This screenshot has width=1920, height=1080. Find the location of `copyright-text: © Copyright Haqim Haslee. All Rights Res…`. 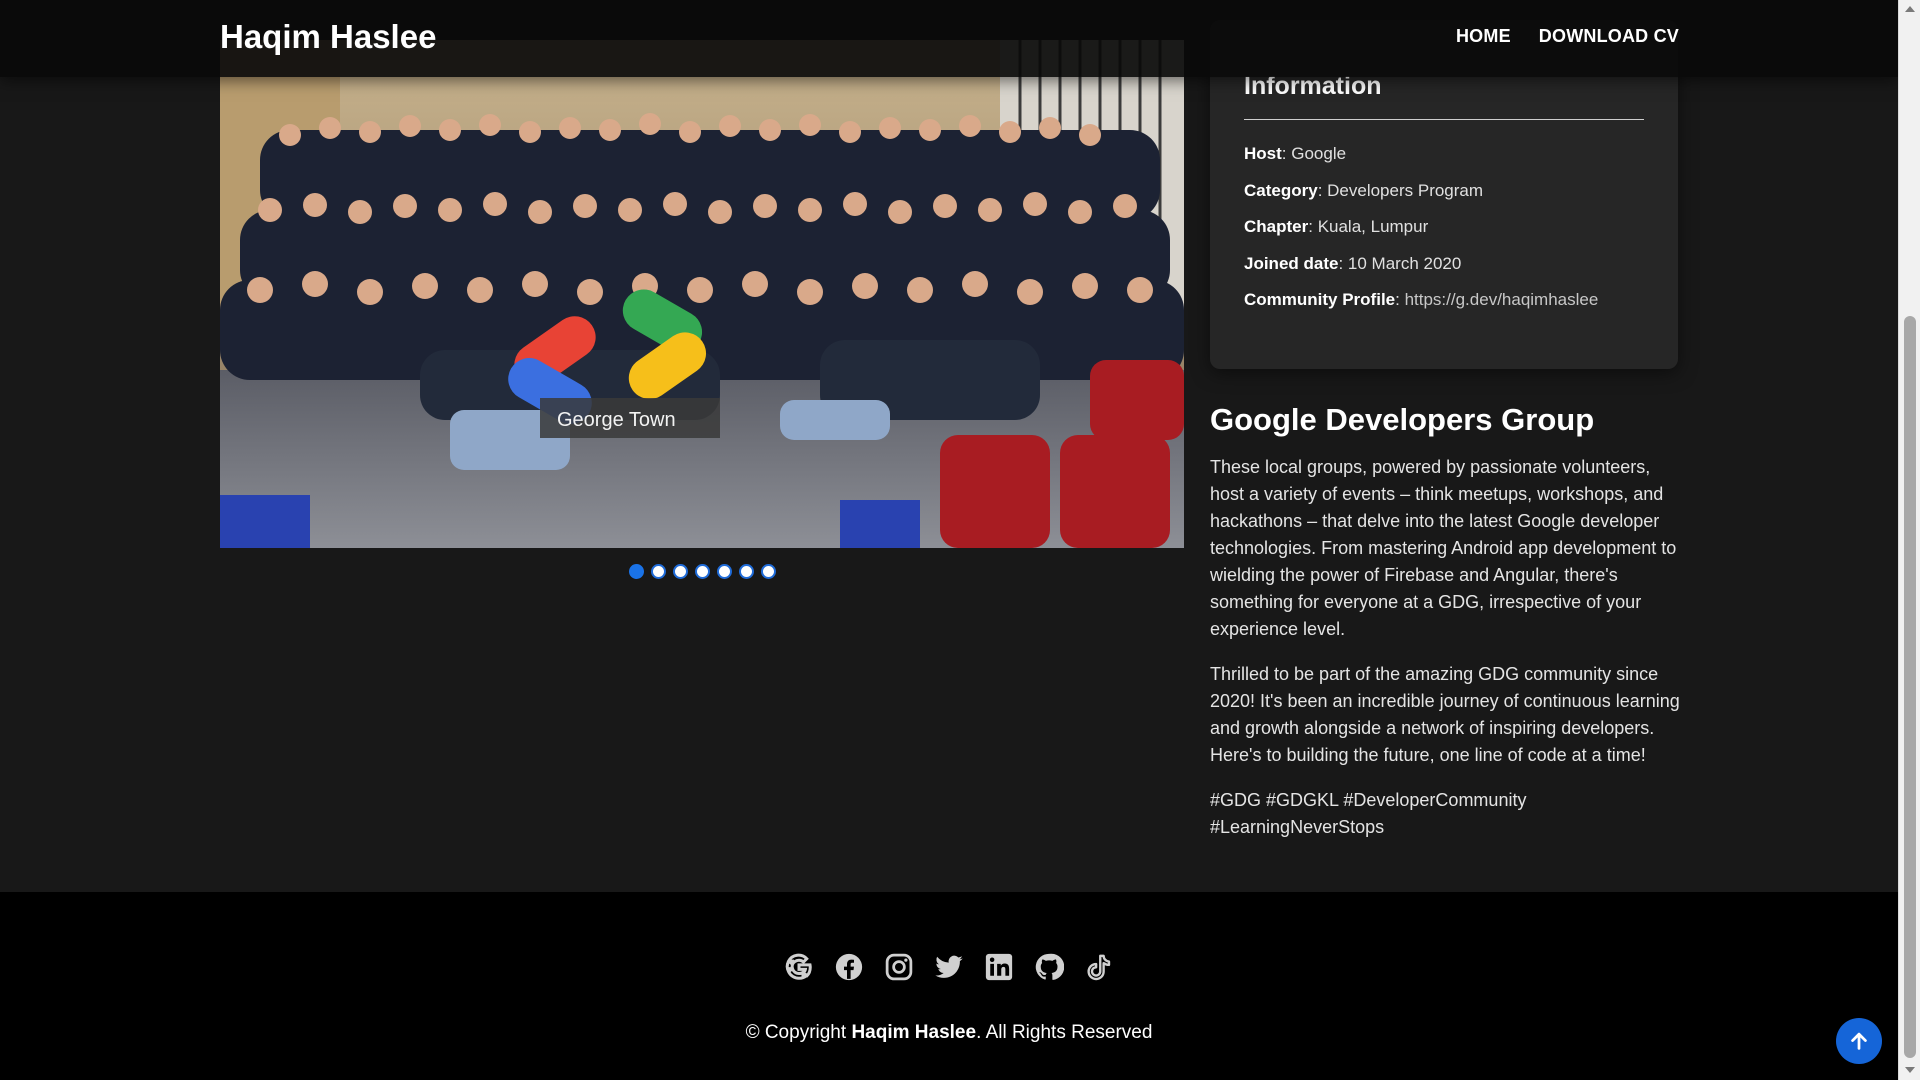

copyright-text: © Copyright Haqim Haslee. All Rights Res… is located at coordinates (949, 1033).